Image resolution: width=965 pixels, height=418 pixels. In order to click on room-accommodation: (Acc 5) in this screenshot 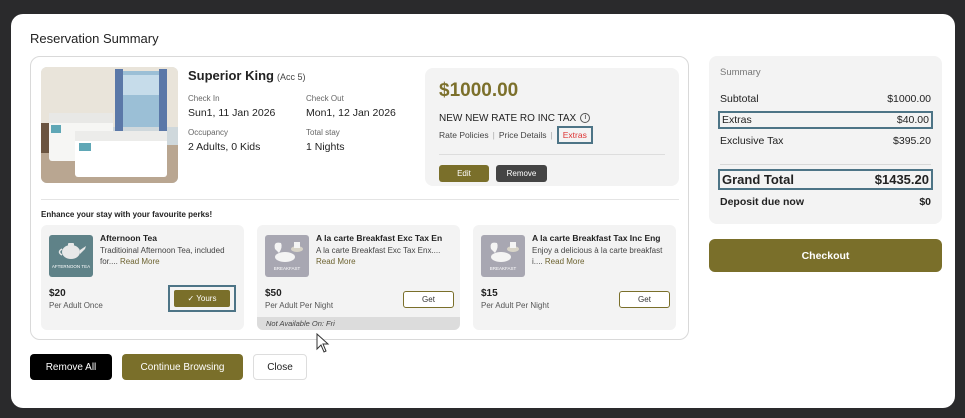, I will do `click(291, 77)`.